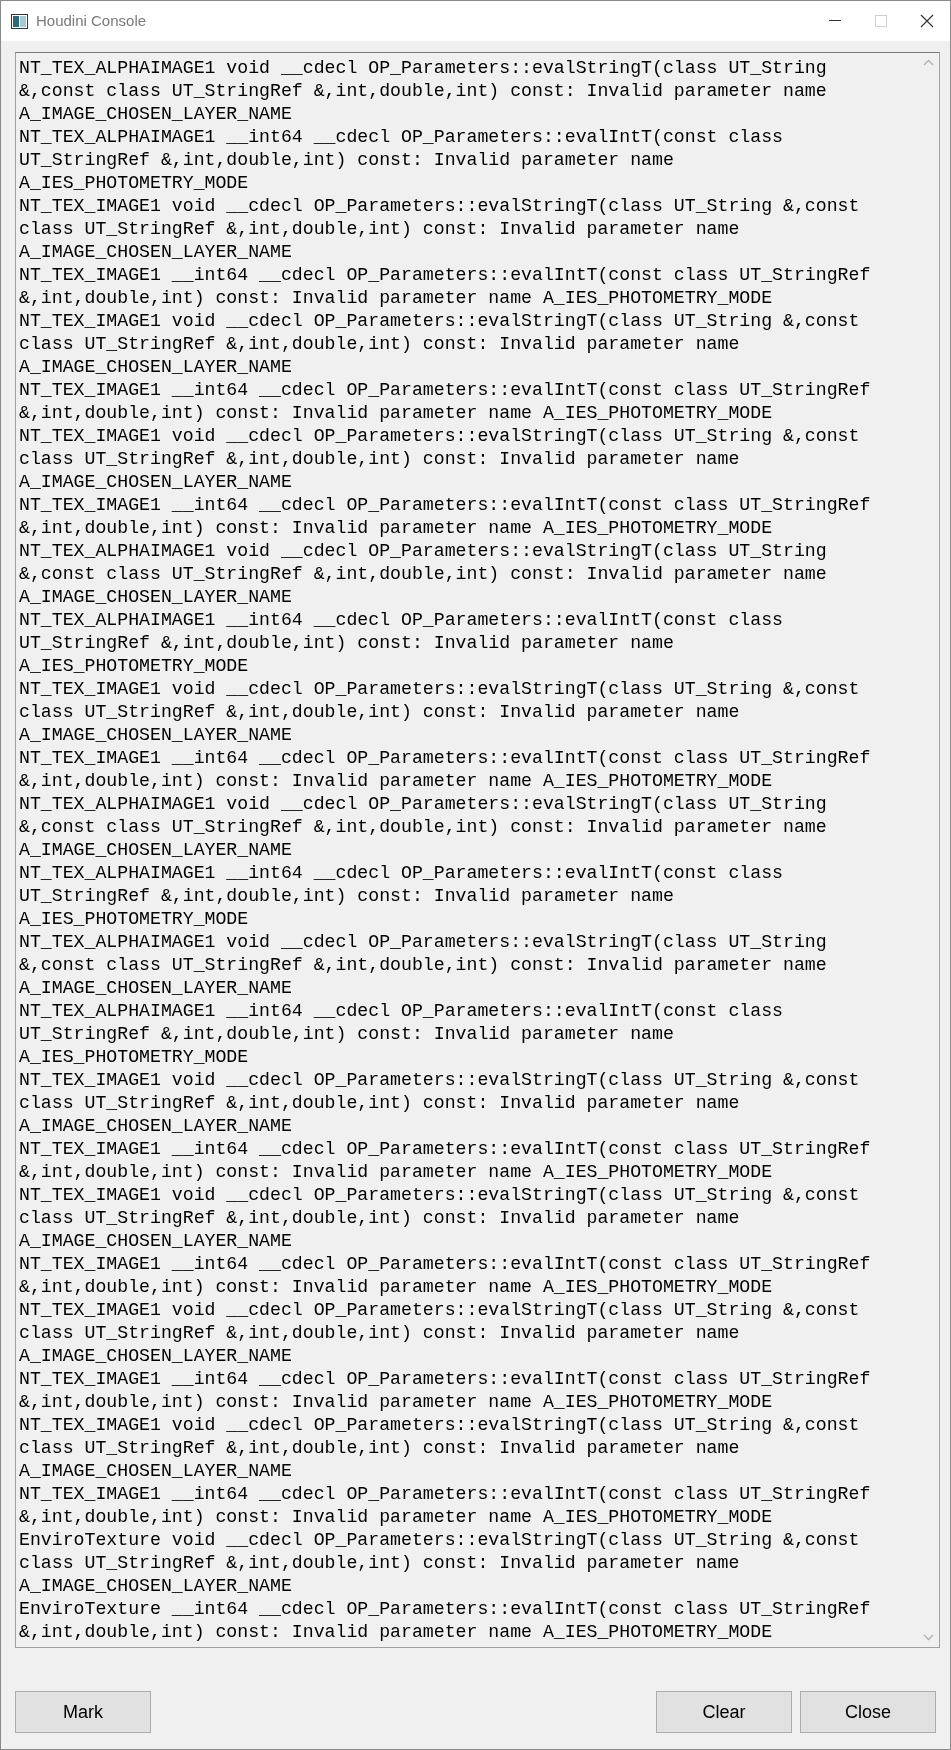 The height and width of the screenshot is (1750, 951). I want to click on log-message: EnviroTexture void __cdecl OP_Parameters::evalStringT(class UT_String &,const class UT_StringRef &,int,double,int) const: Invalid parameter name A_IMAGE_CHOSEN_LAYER_NAME, so click(440, 1563).